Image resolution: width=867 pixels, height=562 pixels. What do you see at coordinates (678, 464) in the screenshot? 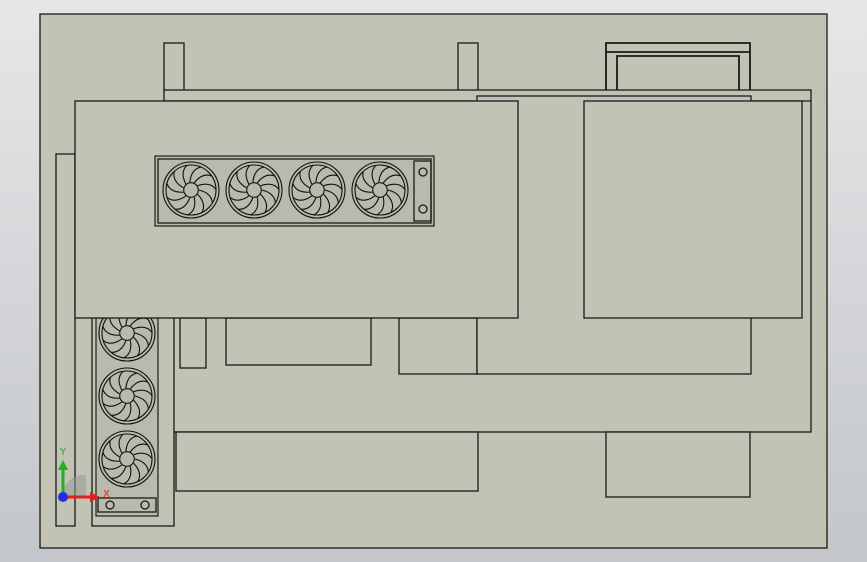
I see `psu-shroud-right` at bounding box center [678, 464].